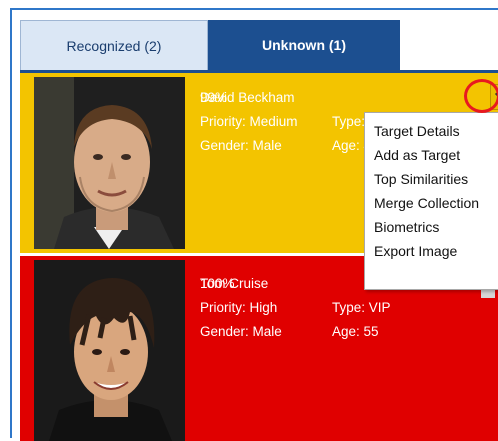 The width and height of the screenshot is (498, 441). What do you see at coordinates (247, 97) in the screenshot?
I see `person-name: David Beckham` at bounding box center [247, 97].